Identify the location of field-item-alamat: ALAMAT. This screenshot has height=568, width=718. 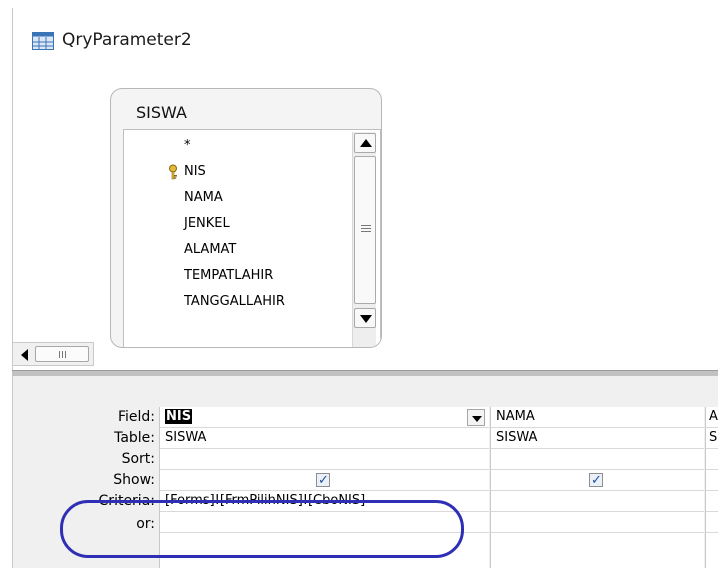
(210, 249).